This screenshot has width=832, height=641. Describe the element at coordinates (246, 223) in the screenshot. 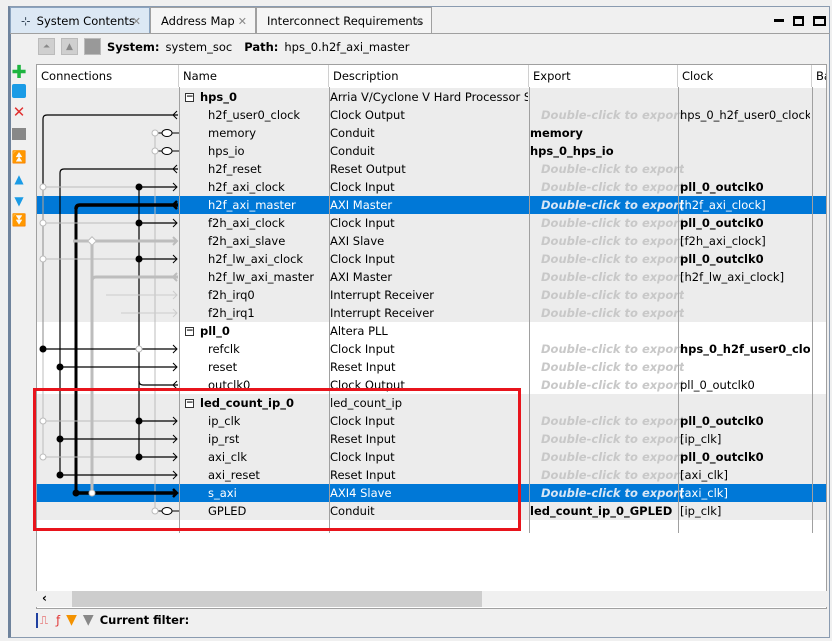

I see `interface-name: f2h_axi_clock` at that location.